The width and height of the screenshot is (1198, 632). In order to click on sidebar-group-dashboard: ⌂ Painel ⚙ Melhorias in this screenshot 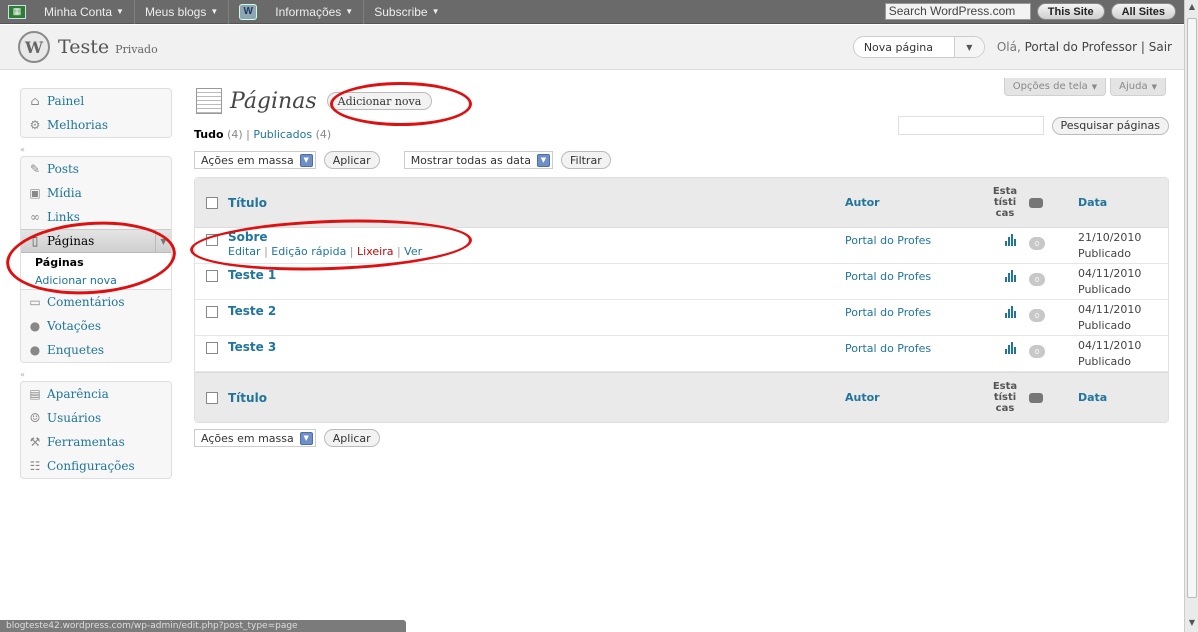, I will do `click(96, 113)`.